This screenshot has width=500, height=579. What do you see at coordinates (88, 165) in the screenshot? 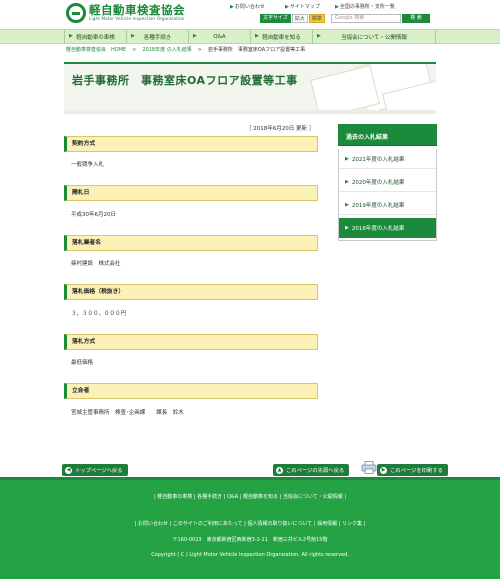
I see `section-value-contract-method: 一般競争入札` at bounding box center [88, 165].